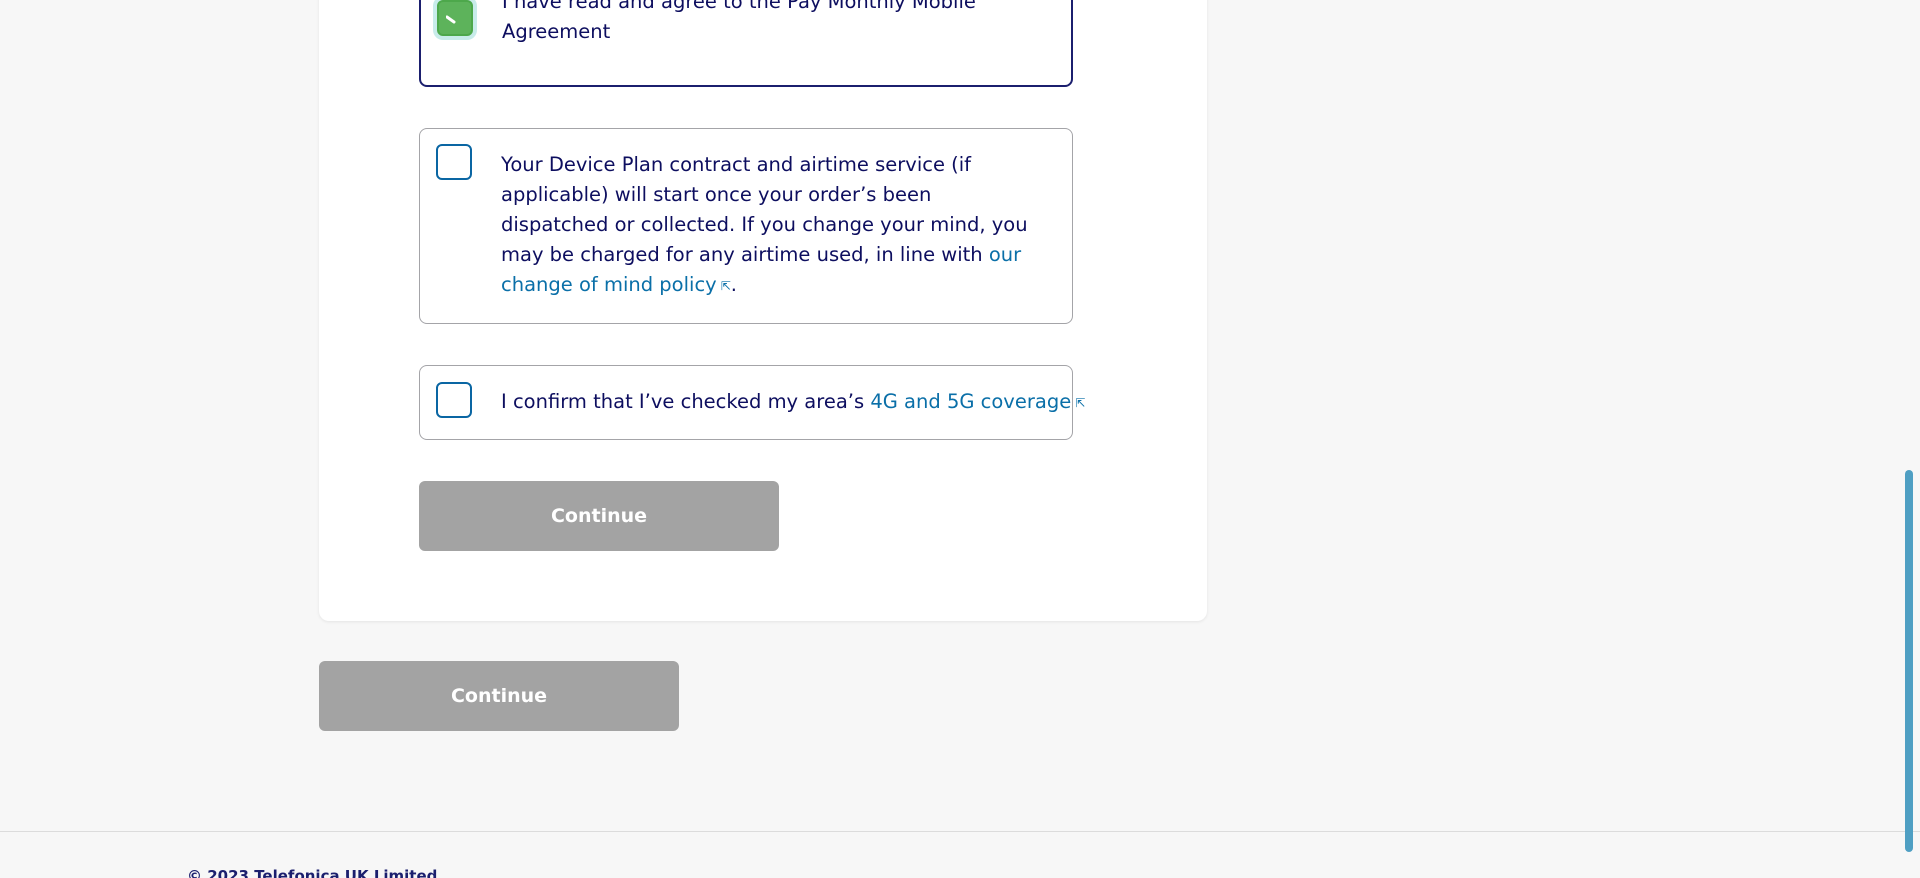 This screenshot has width=1920, height=878. I want to click on continue-button-page: Continue, so click(499, 696).